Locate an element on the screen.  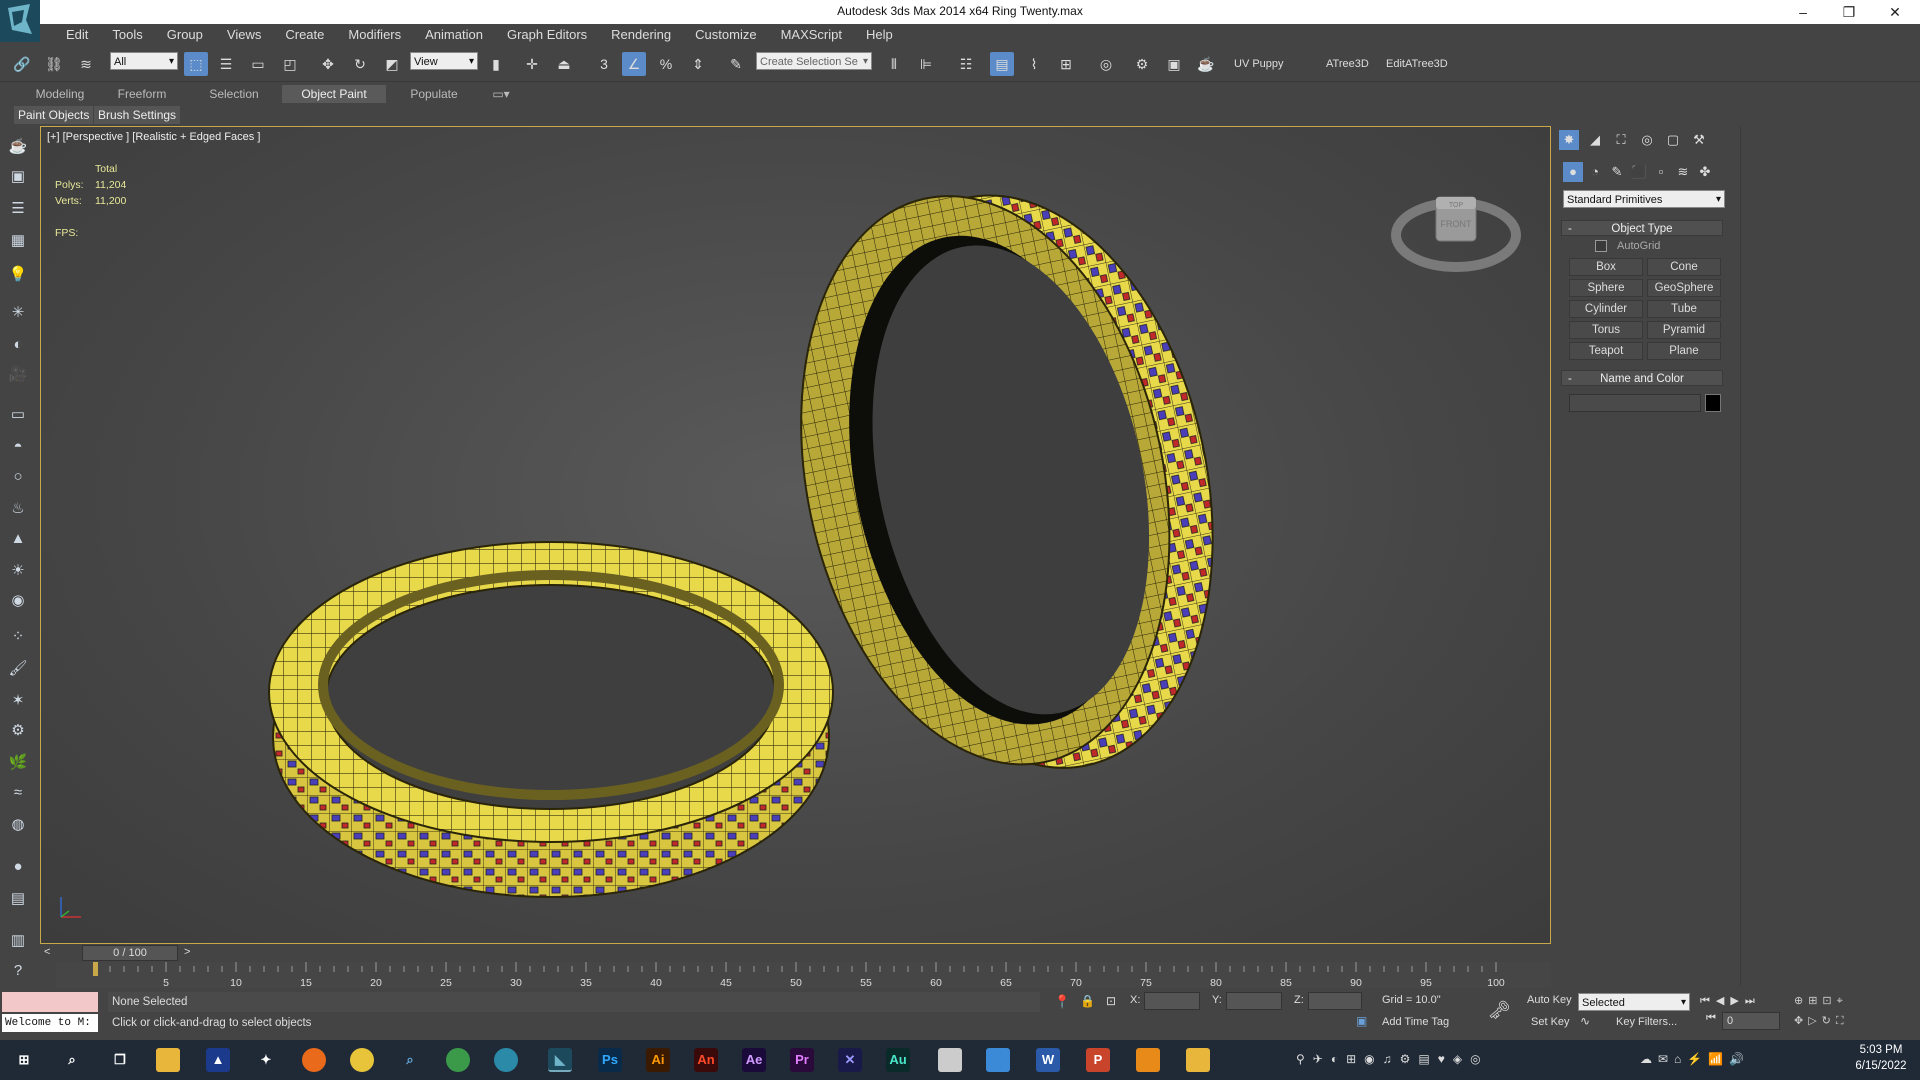
powerpoint-icon: P is located at coordinates (1098, 1060).